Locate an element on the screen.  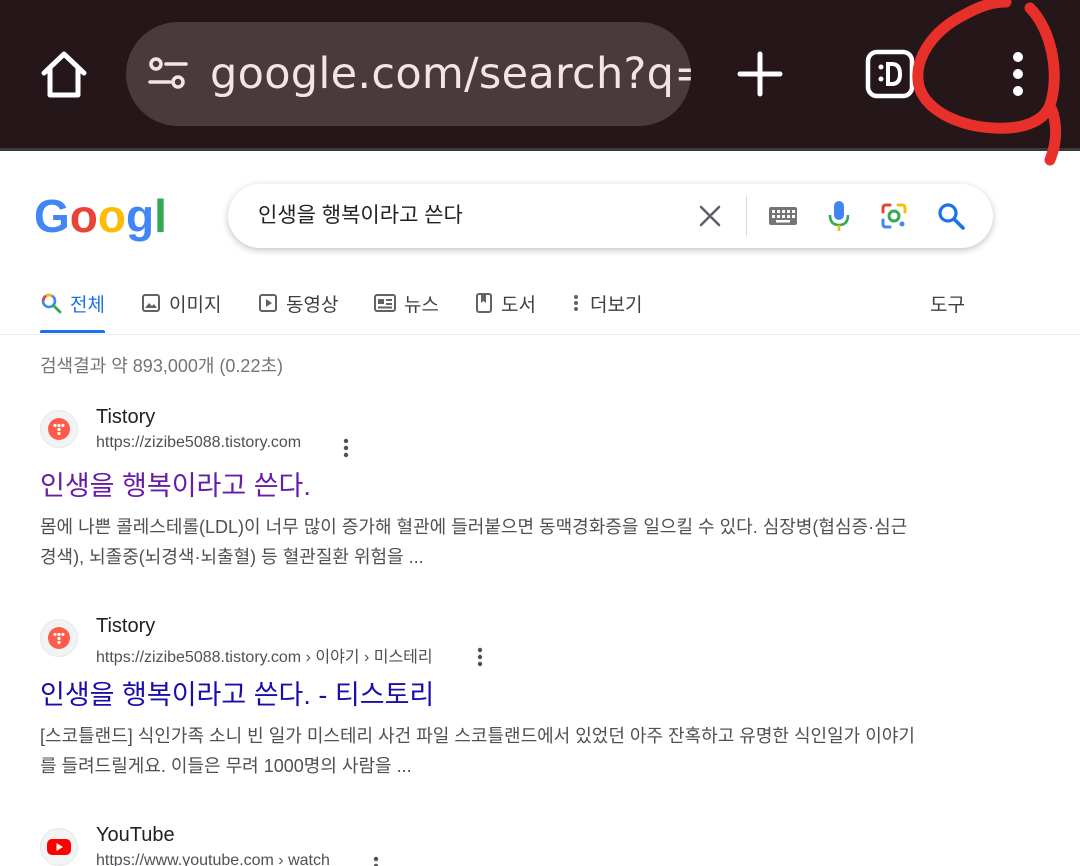
toolbar-divider is located at coordinates (540, 149).